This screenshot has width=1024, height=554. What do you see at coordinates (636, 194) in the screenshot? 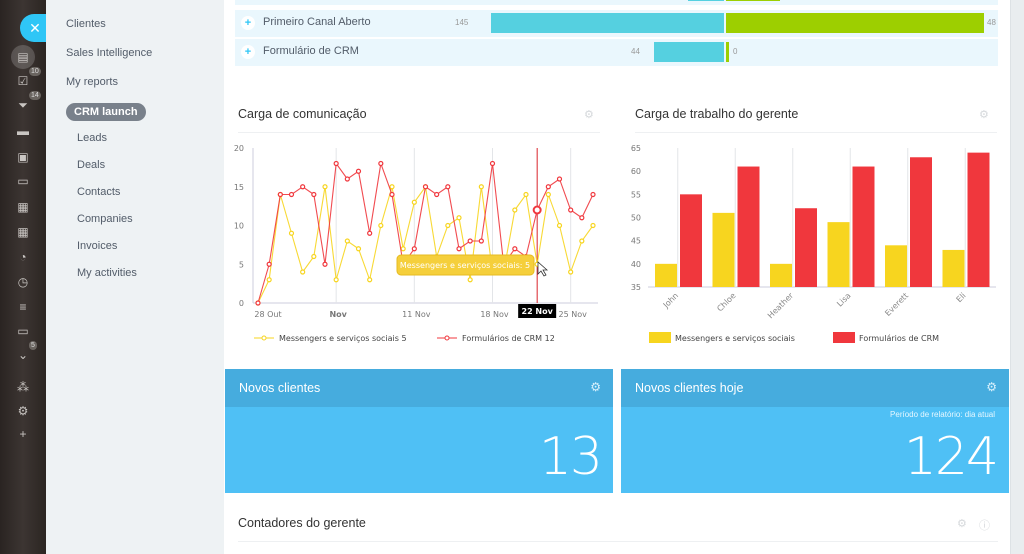
I see `y-tick-label: 55` at bounding box center [636, 194].